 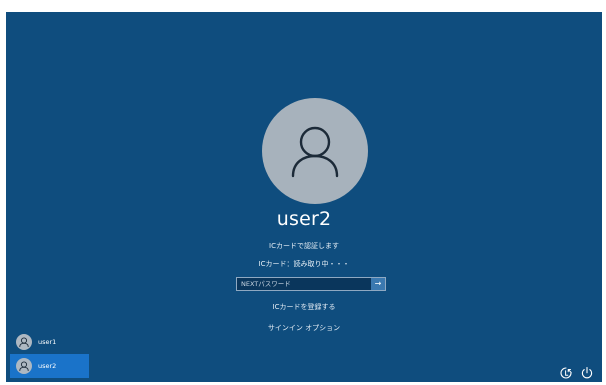 What do you see at coordinates (304, 307) in the screenshot?
I see `register-card-link: ICカードを登録する` at bounding box center [304, 307].